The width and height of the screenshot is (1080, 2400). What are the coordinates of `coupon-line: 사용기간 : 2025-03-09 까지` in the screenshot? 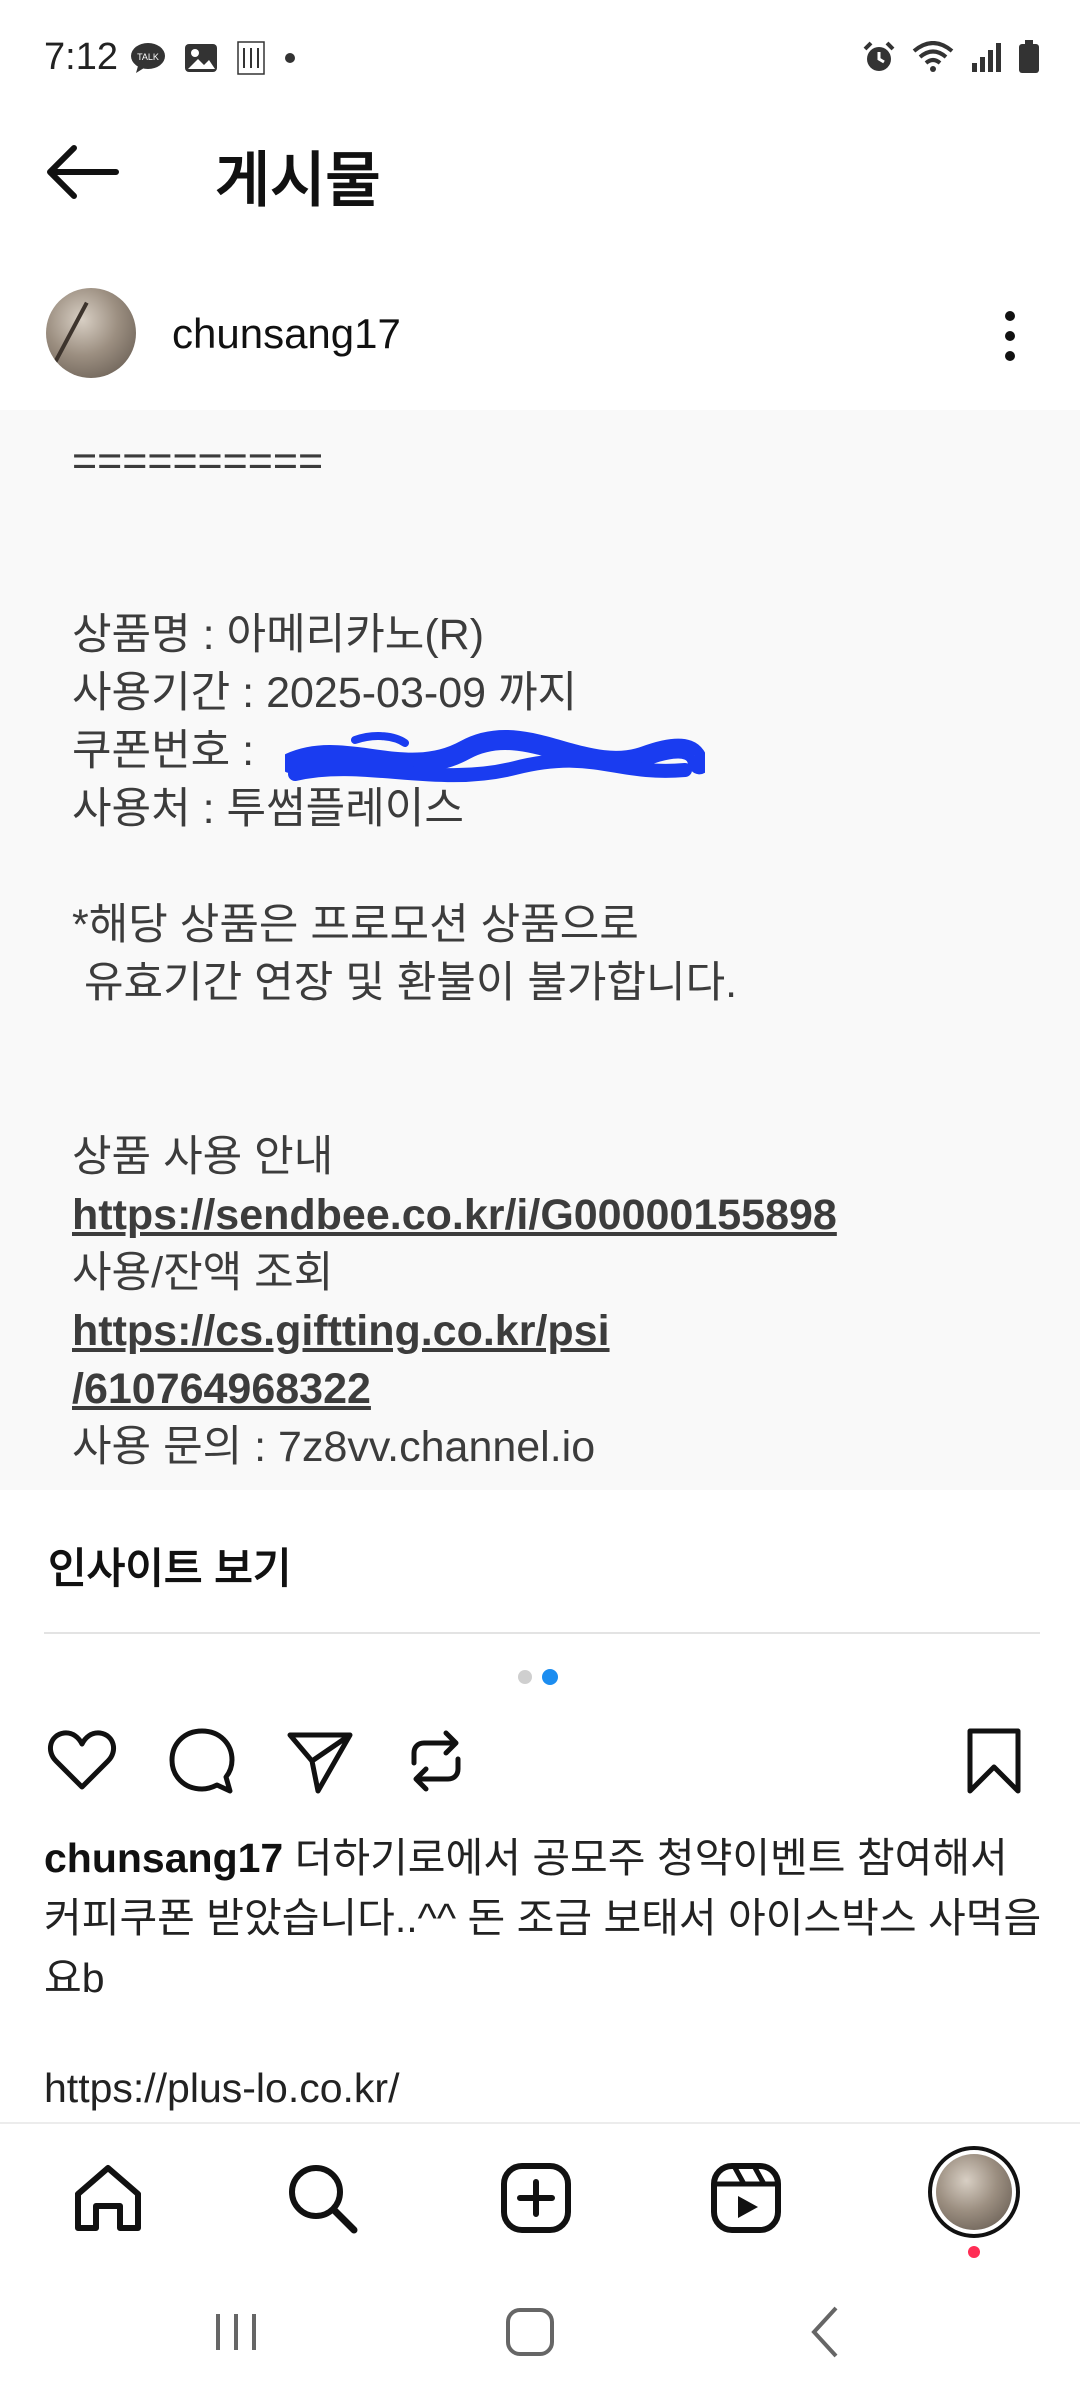 It's located at (325, 693).